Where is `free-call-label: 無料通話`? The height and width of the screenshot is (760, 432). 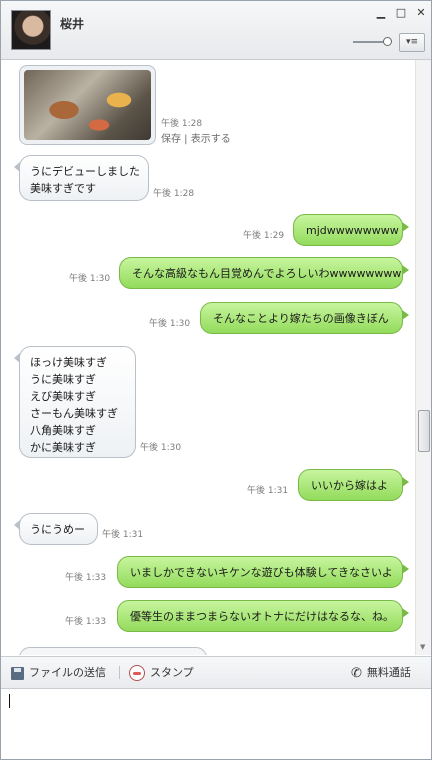 free-call-label: 無料通話 is located at coordinates (388, 672).